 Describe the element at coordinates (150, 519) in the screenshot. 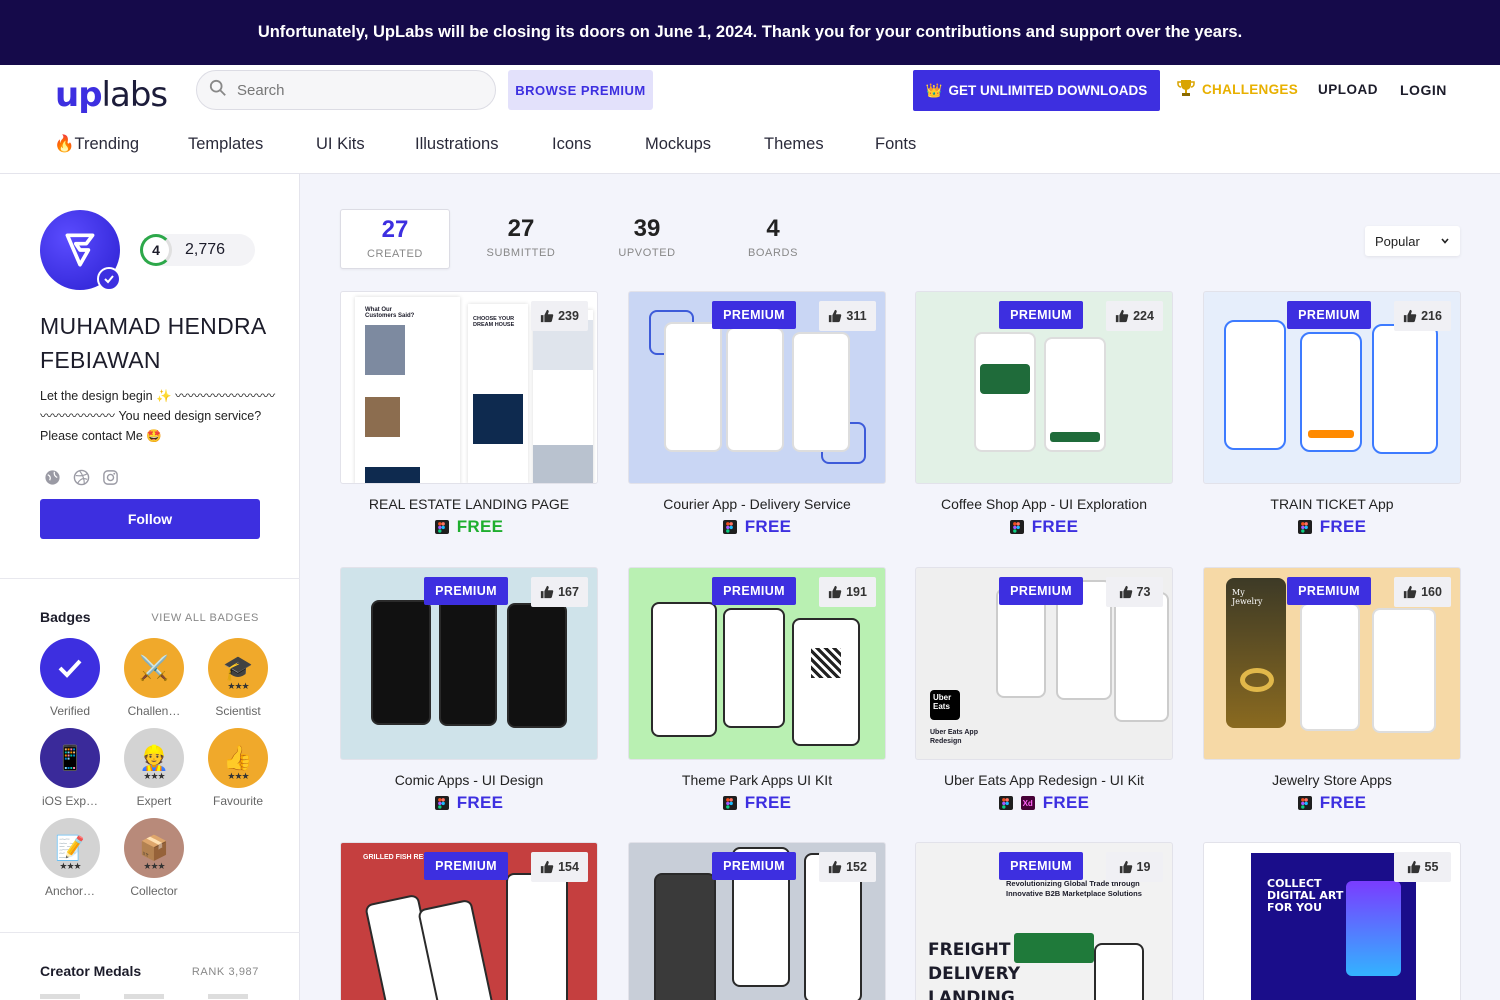

I see `follow-button: Follow` at that location.